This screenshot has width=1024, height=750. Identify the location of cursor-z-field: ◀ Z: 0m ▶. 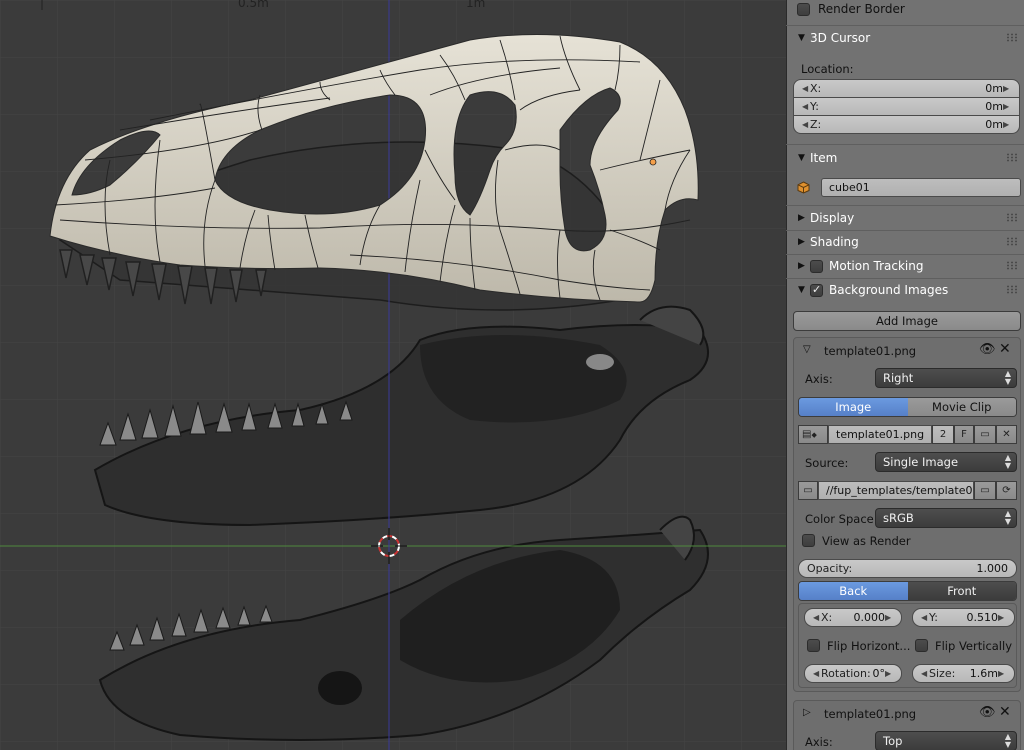
(906, 124).